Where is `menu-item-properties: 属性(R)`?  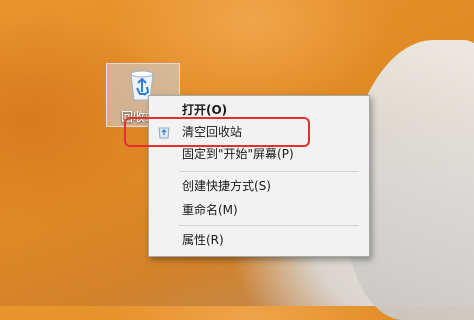 menu-item-properties: 属性(R) is located at coordinates (259, 240).